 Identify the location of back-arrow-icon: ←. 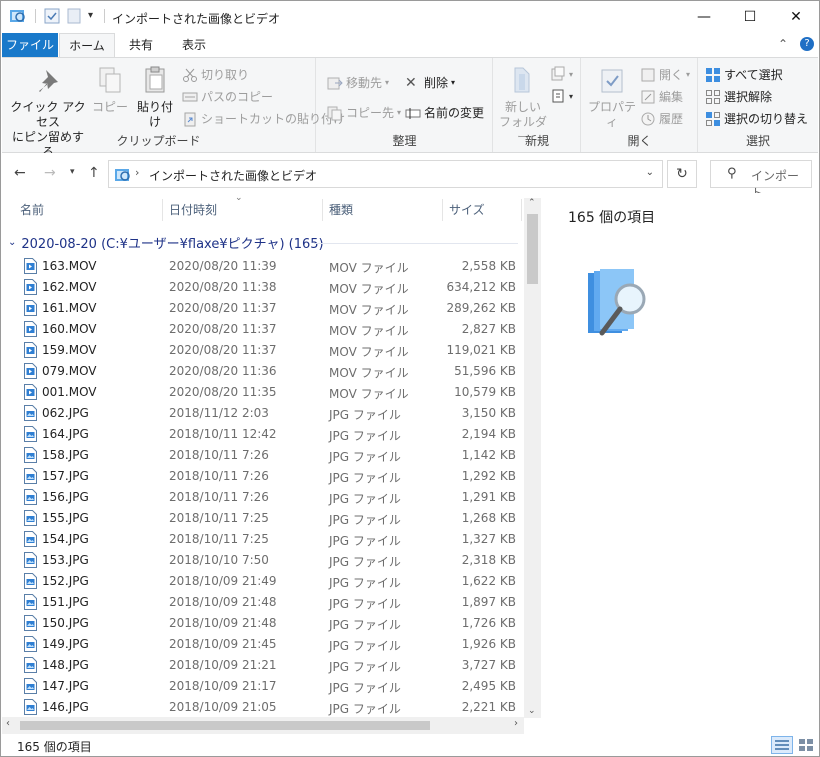
(20, 173).